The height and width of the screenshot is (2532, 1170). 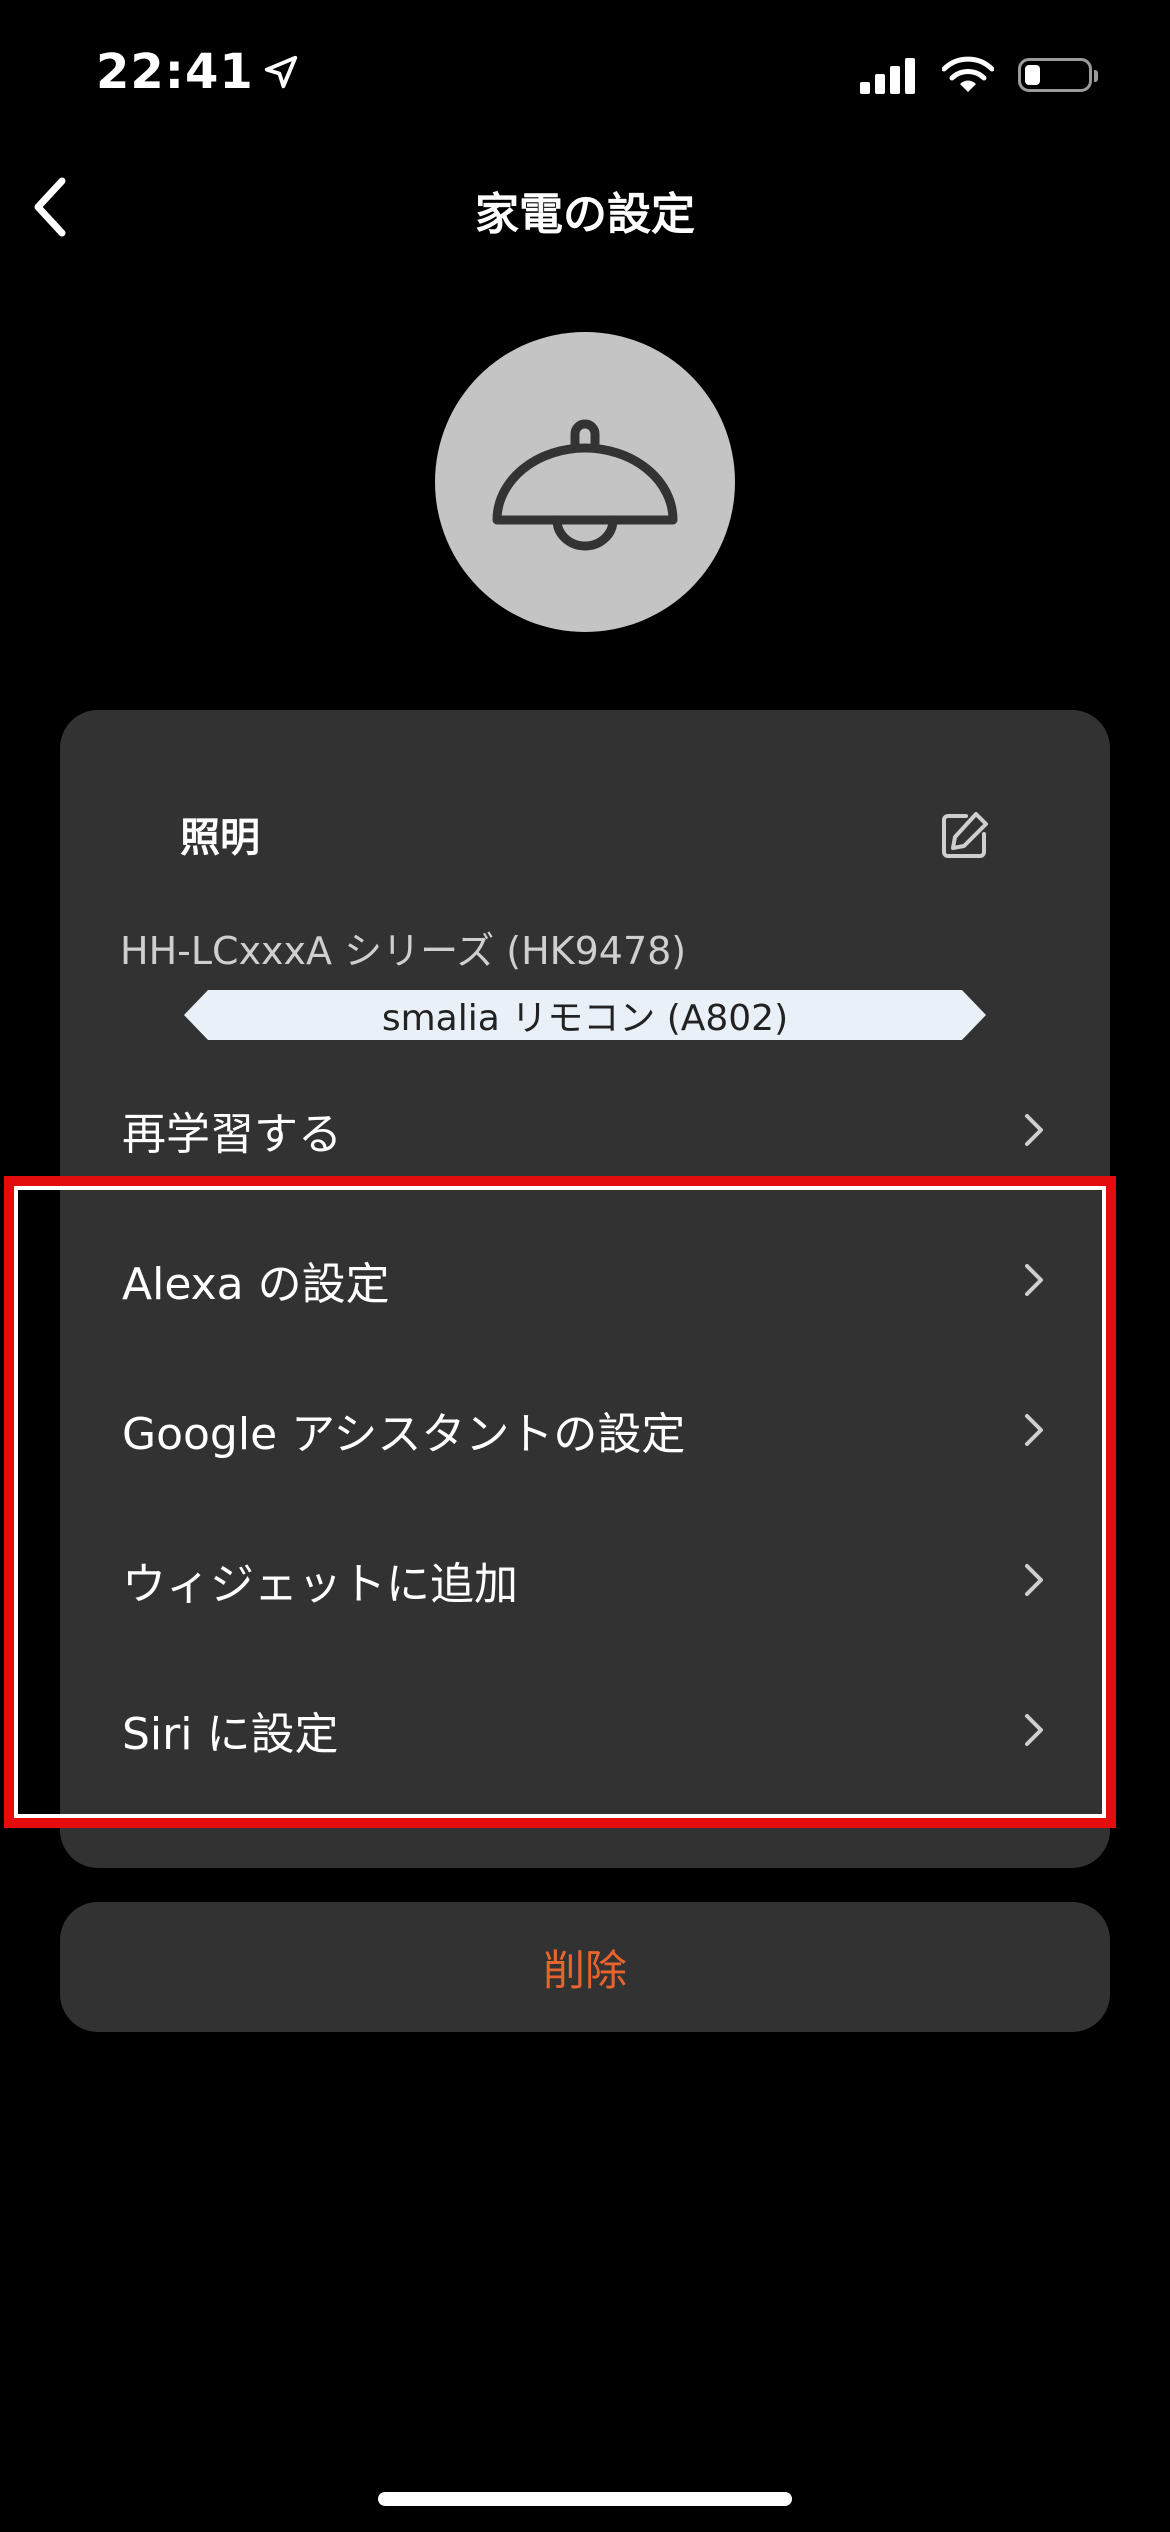 I want to click on battery-level-fill, so click(x=1032, y=75).